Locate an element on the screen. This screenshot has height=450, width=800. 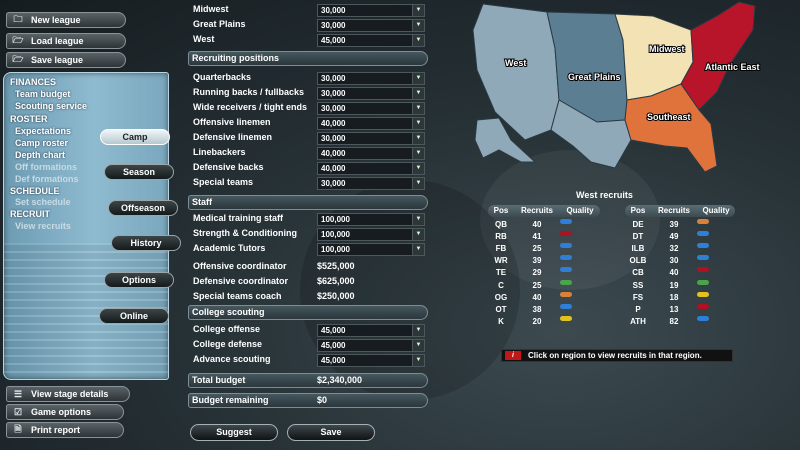
total-budget-label: Total budget is located at coordinates (219, 380).